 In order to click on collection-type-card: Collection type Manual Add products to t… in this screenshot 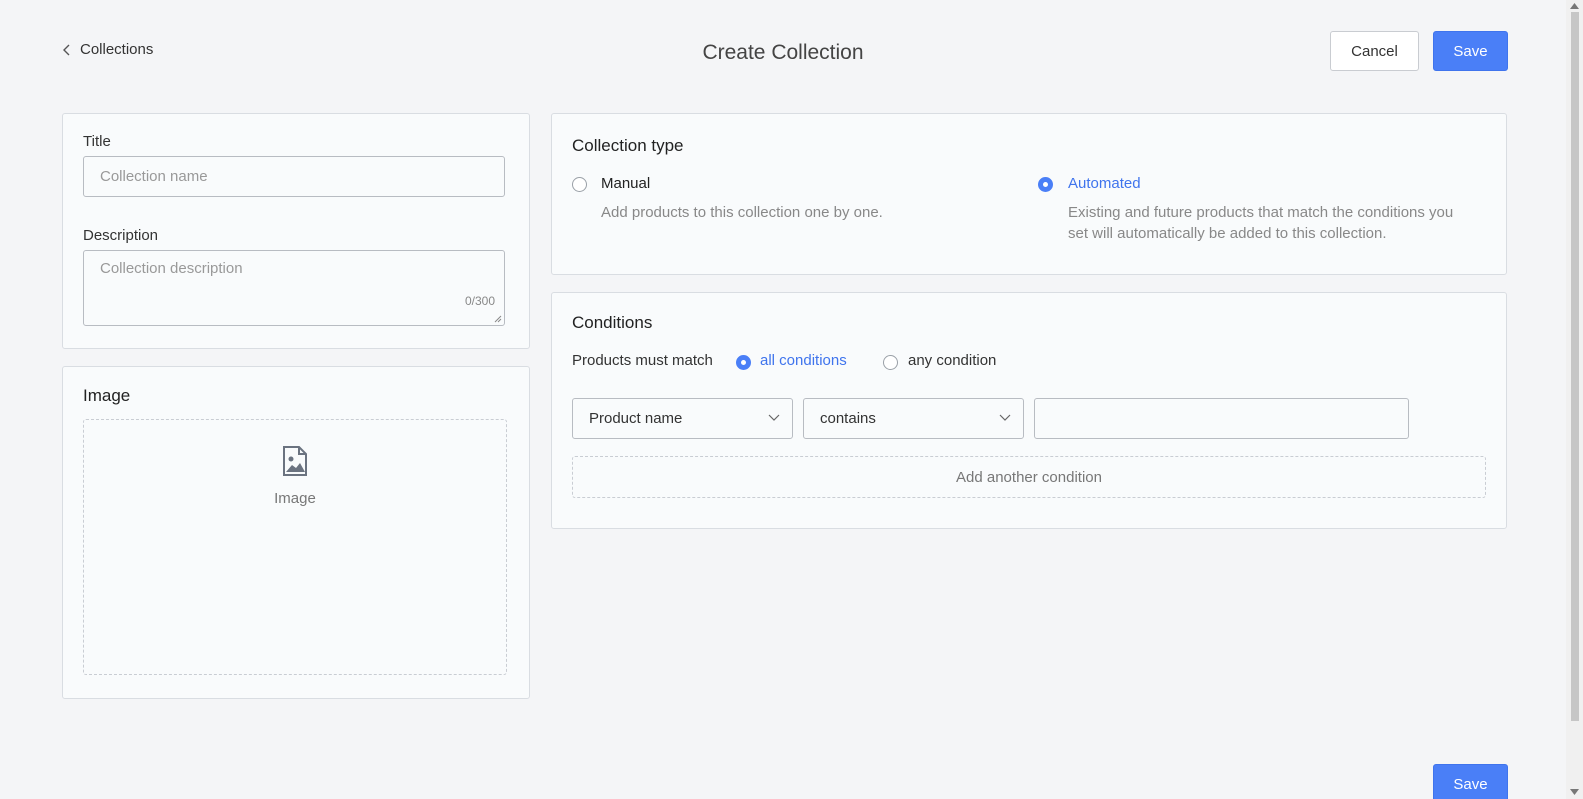, I will do `click(1029, 194)`.